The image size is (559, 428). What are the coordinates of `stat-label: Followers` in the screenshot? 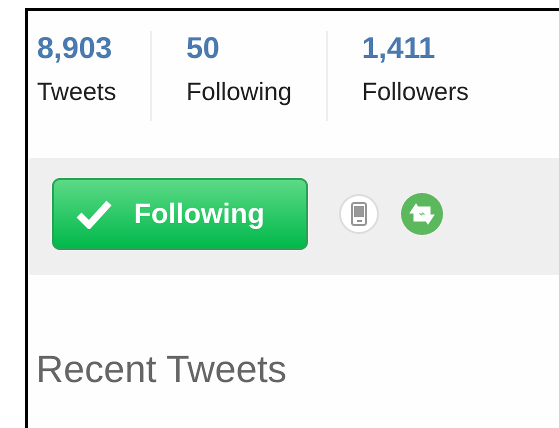 It's located at (415, 92).